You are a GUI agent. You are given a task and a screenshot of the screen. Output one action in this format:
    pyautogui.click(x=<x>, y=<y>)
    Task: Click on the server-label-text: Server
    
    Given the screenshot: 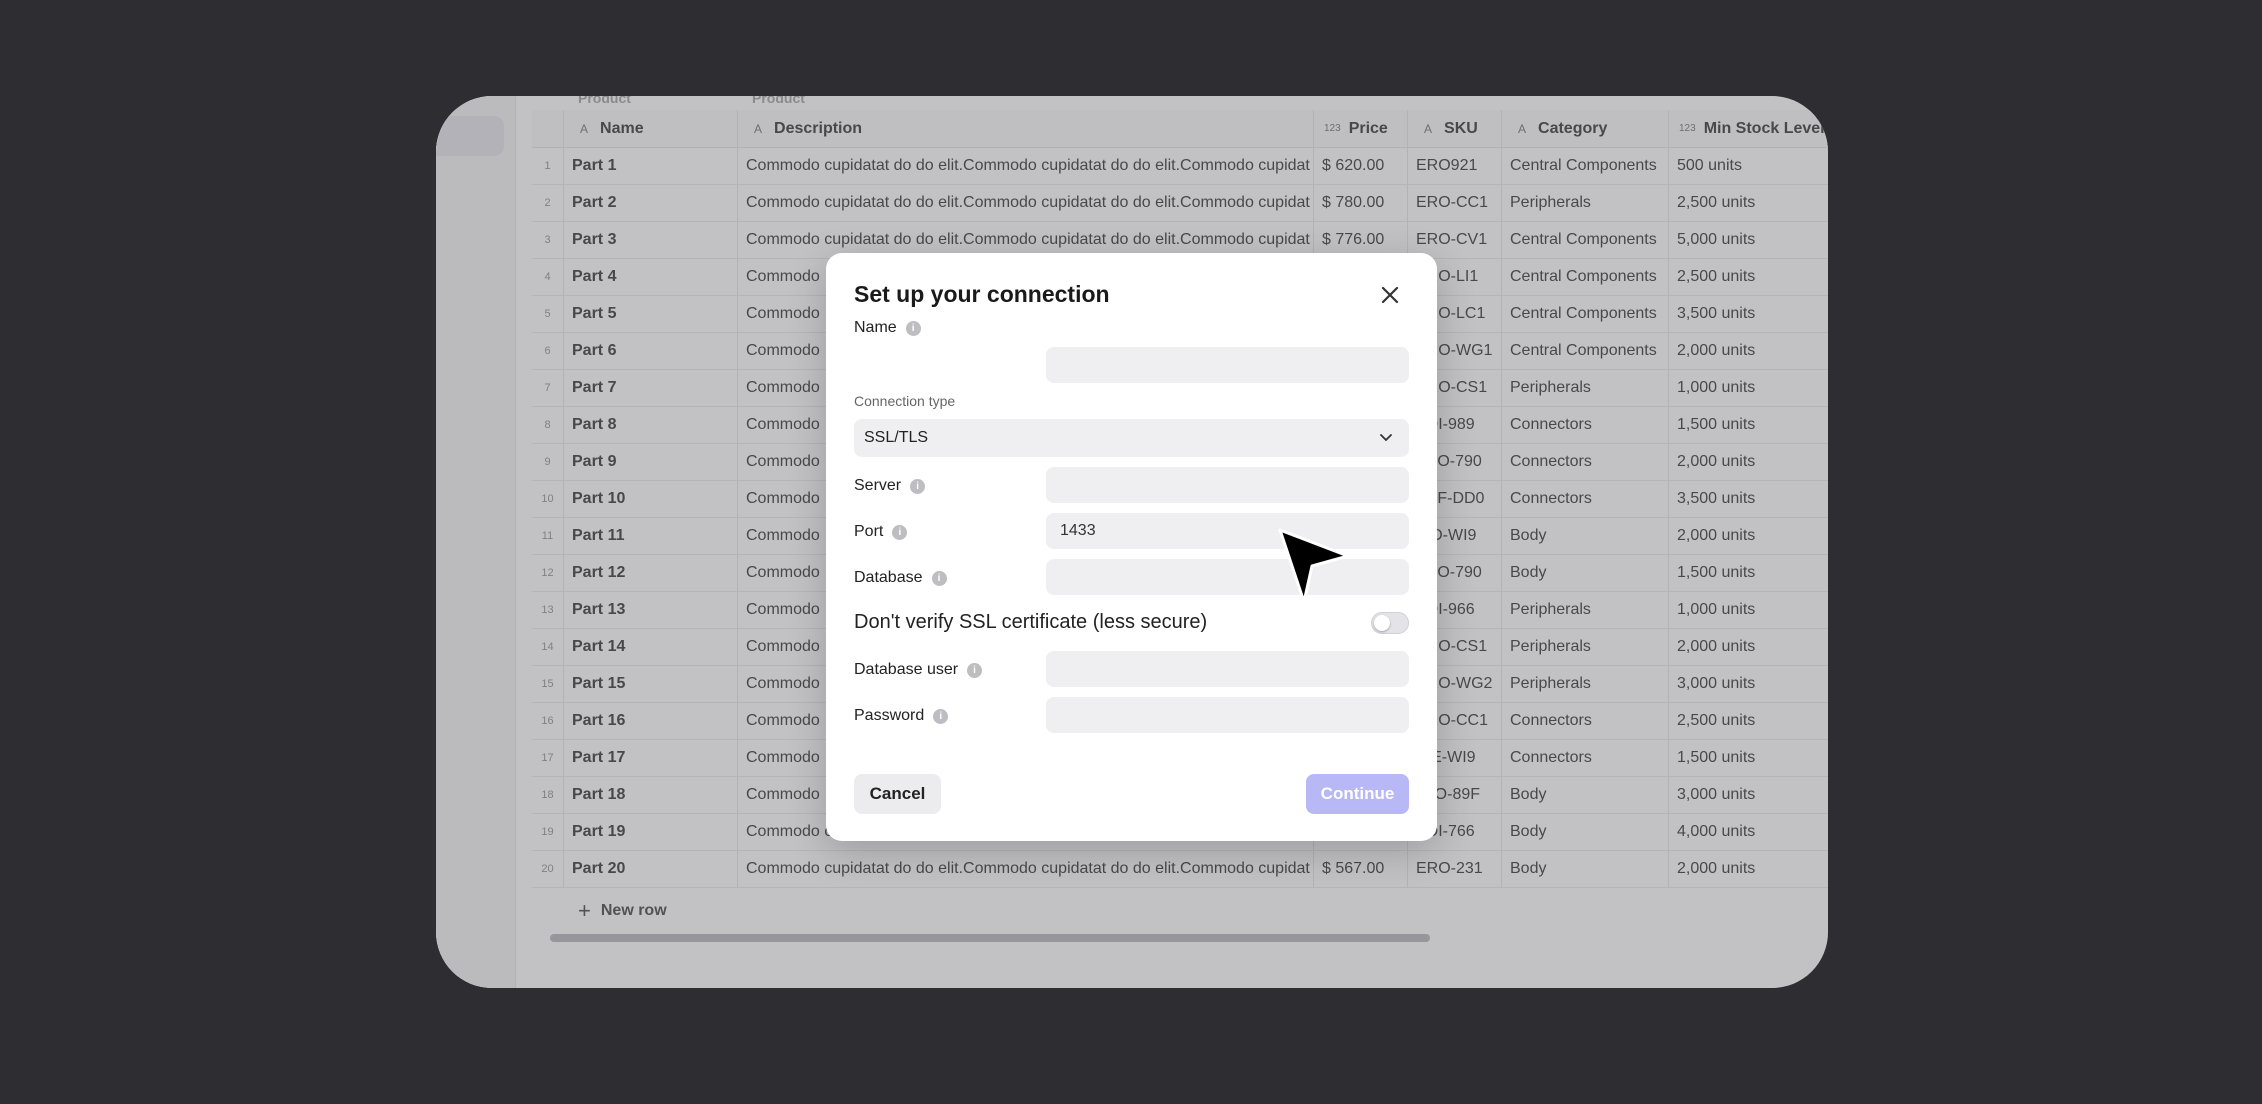 What is the action you would take?
    pyautogui.click(x=878, y=485)
    